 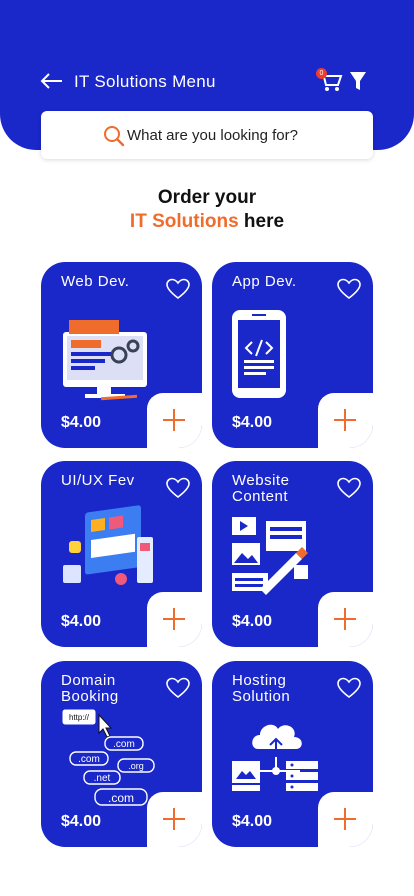 I want to click on headline: Order your IT Solutions here, so click(x=207, y=210).